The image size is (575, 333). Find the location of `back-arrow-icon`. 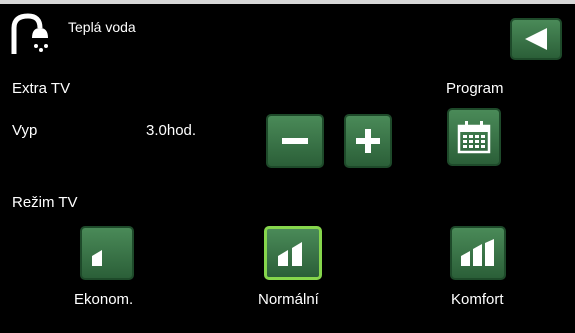

back-arrow-icon is located at coordinates (536, 39).